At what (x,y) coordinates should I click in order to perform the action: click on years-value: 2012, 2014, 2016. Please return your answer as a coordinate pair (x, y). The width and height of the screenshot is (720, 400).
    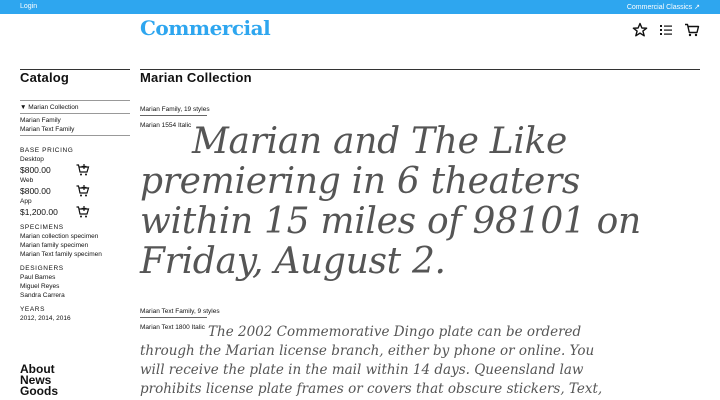
    Looking at the image, I should click on (45, 318).